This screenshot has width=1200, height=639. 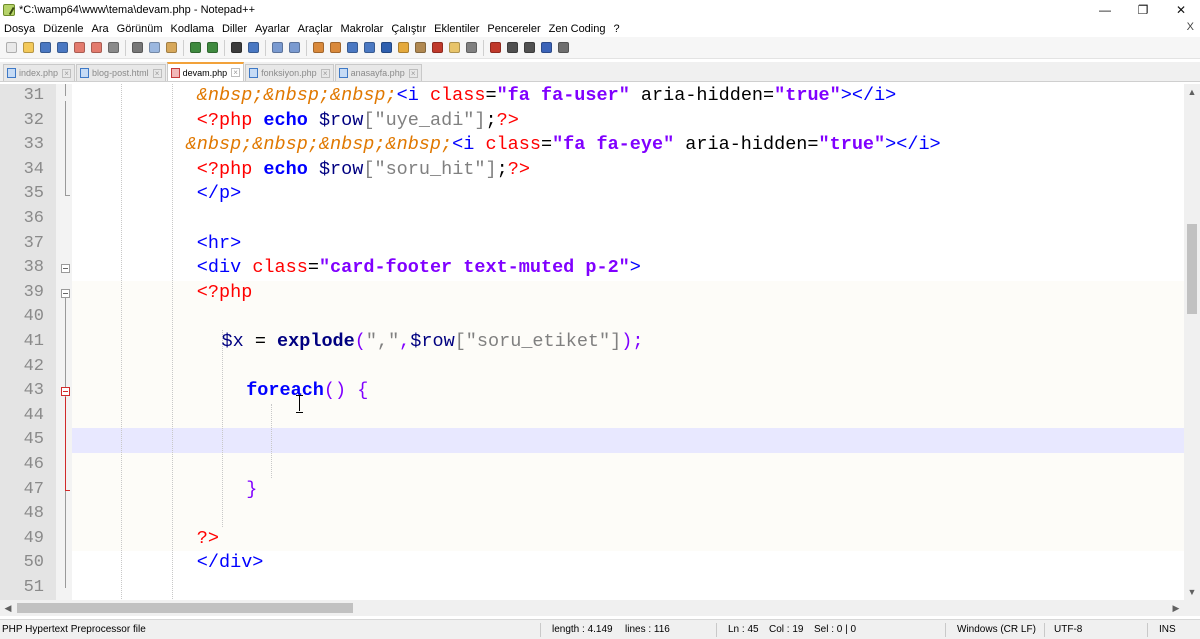 What do you see at coordinates (236, 48) in the screenshot?
I see `find-icon` at bounding box center [236, 48].